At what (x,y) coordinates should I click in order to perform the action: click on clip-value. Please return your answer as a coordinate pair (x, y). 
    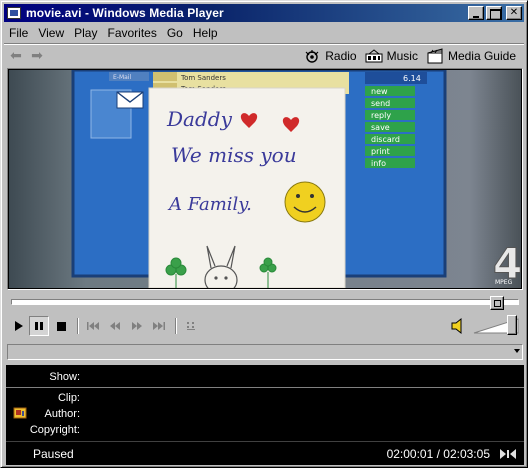
    Looking at the image, I should click on (304, 398).